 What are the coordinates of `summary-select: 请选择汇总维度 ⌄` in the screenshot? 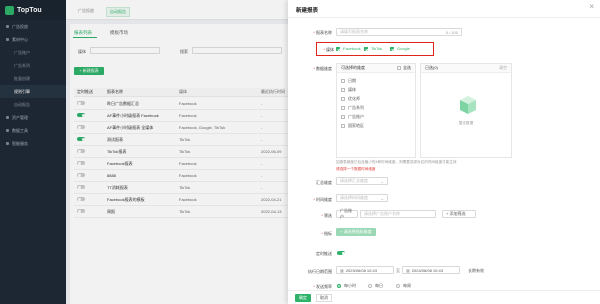 It's located at (362, 181).